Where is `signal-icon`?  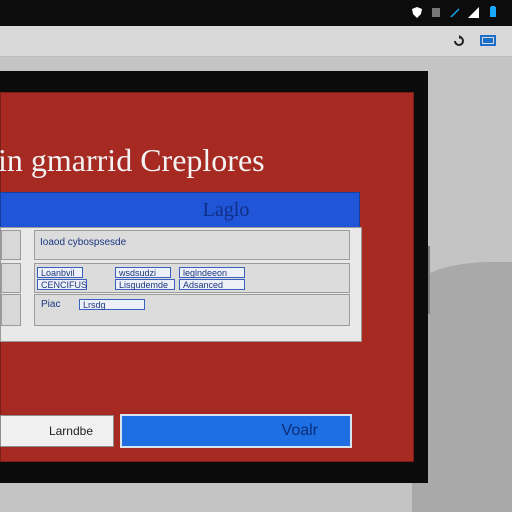 signal-icon is located at coordinates (454, 12).